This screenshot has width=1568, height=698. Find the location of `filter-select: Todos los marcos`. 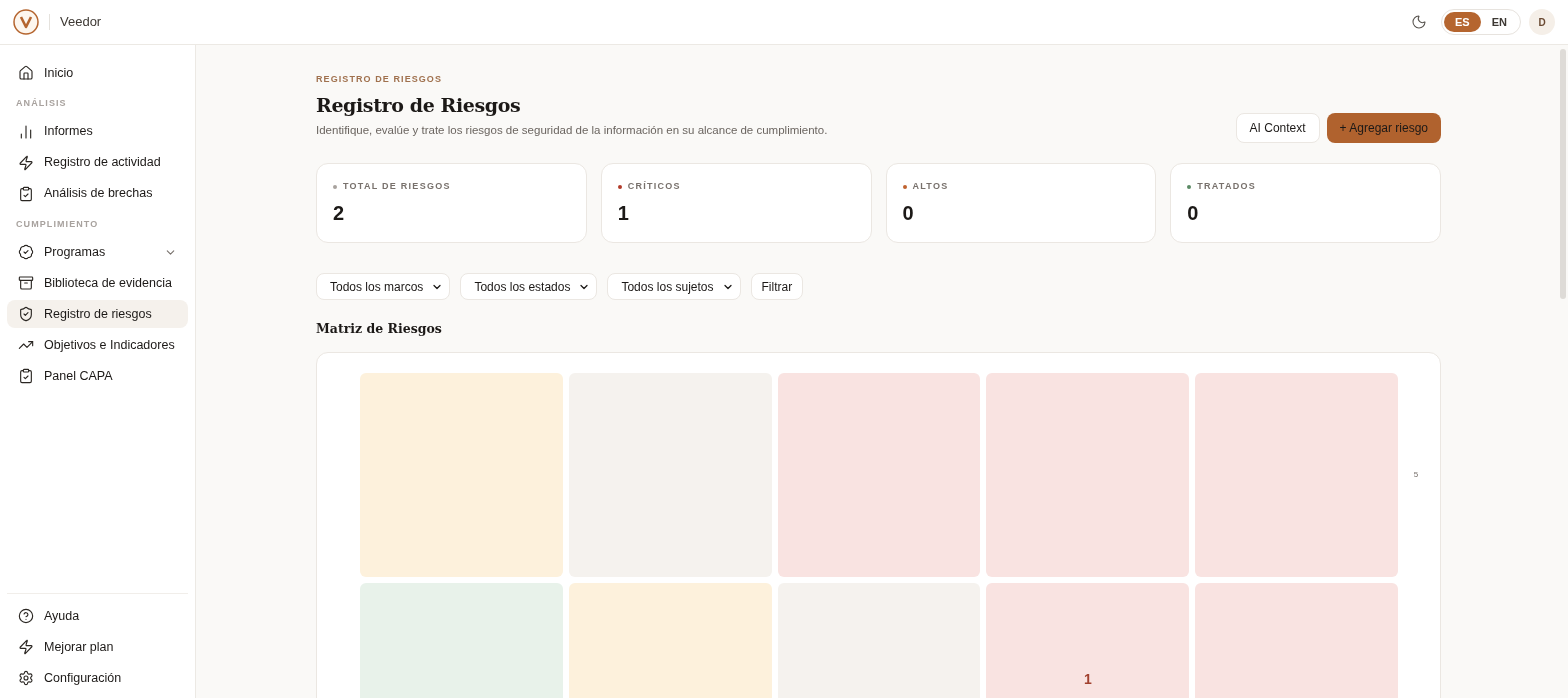

filter-select: Todos los marcos is located at coordinates (383, 287).